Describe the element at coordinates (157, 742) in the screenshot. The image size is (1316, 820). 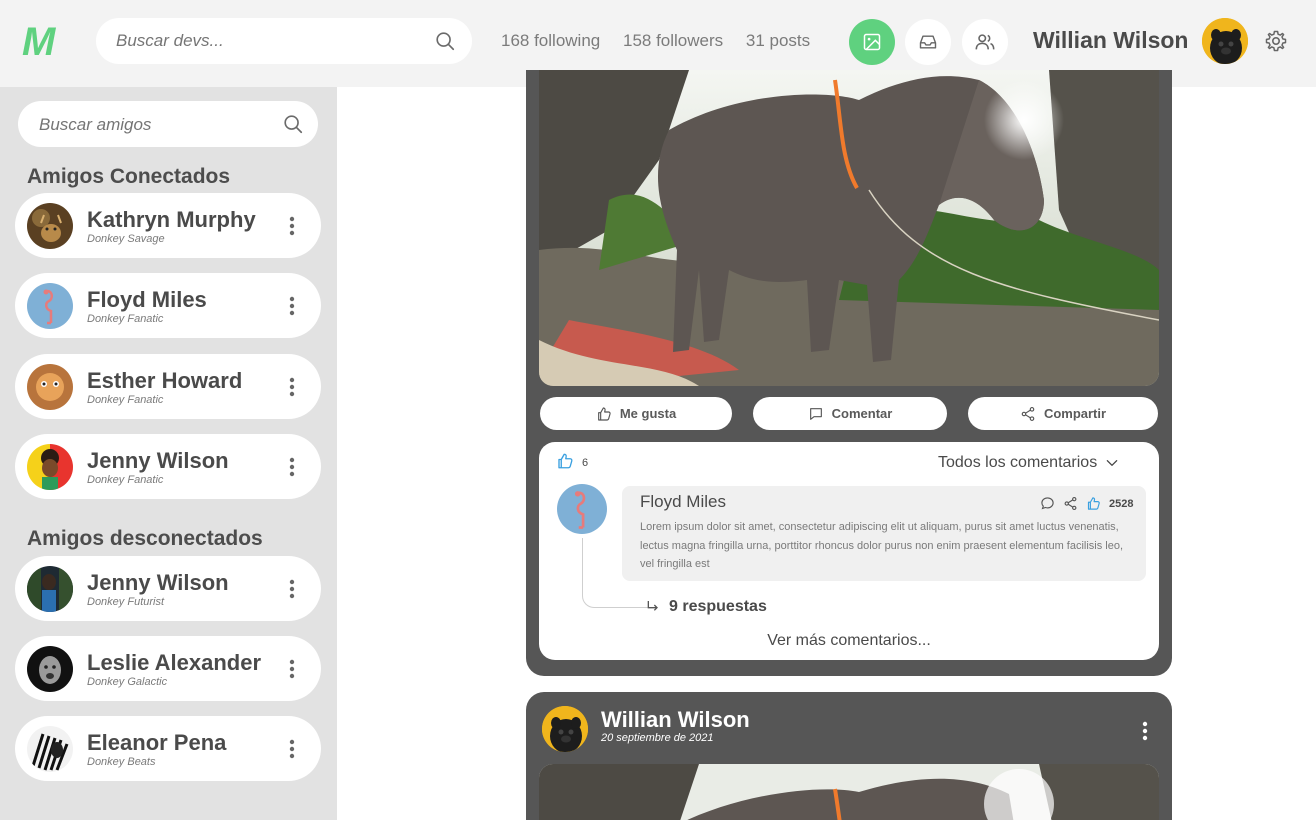
I see `friend-name: Eleanor Pena` at that location.